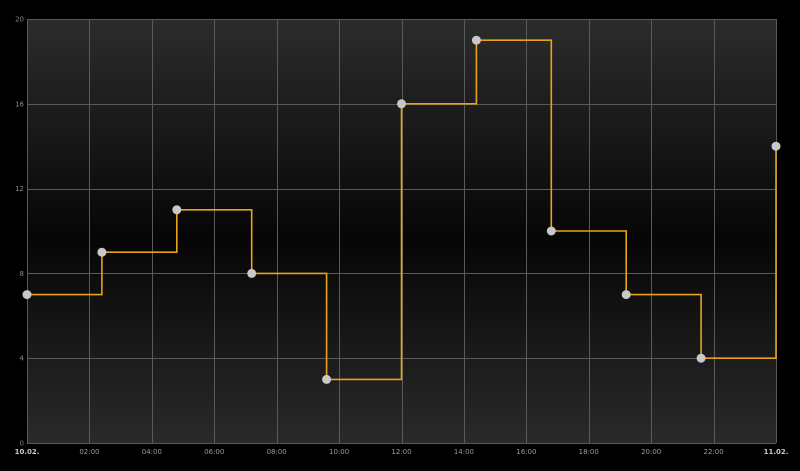  Describe the element at coordinates (19, 20) in the screenshot. I see `y-tick-label: 20` at that location.